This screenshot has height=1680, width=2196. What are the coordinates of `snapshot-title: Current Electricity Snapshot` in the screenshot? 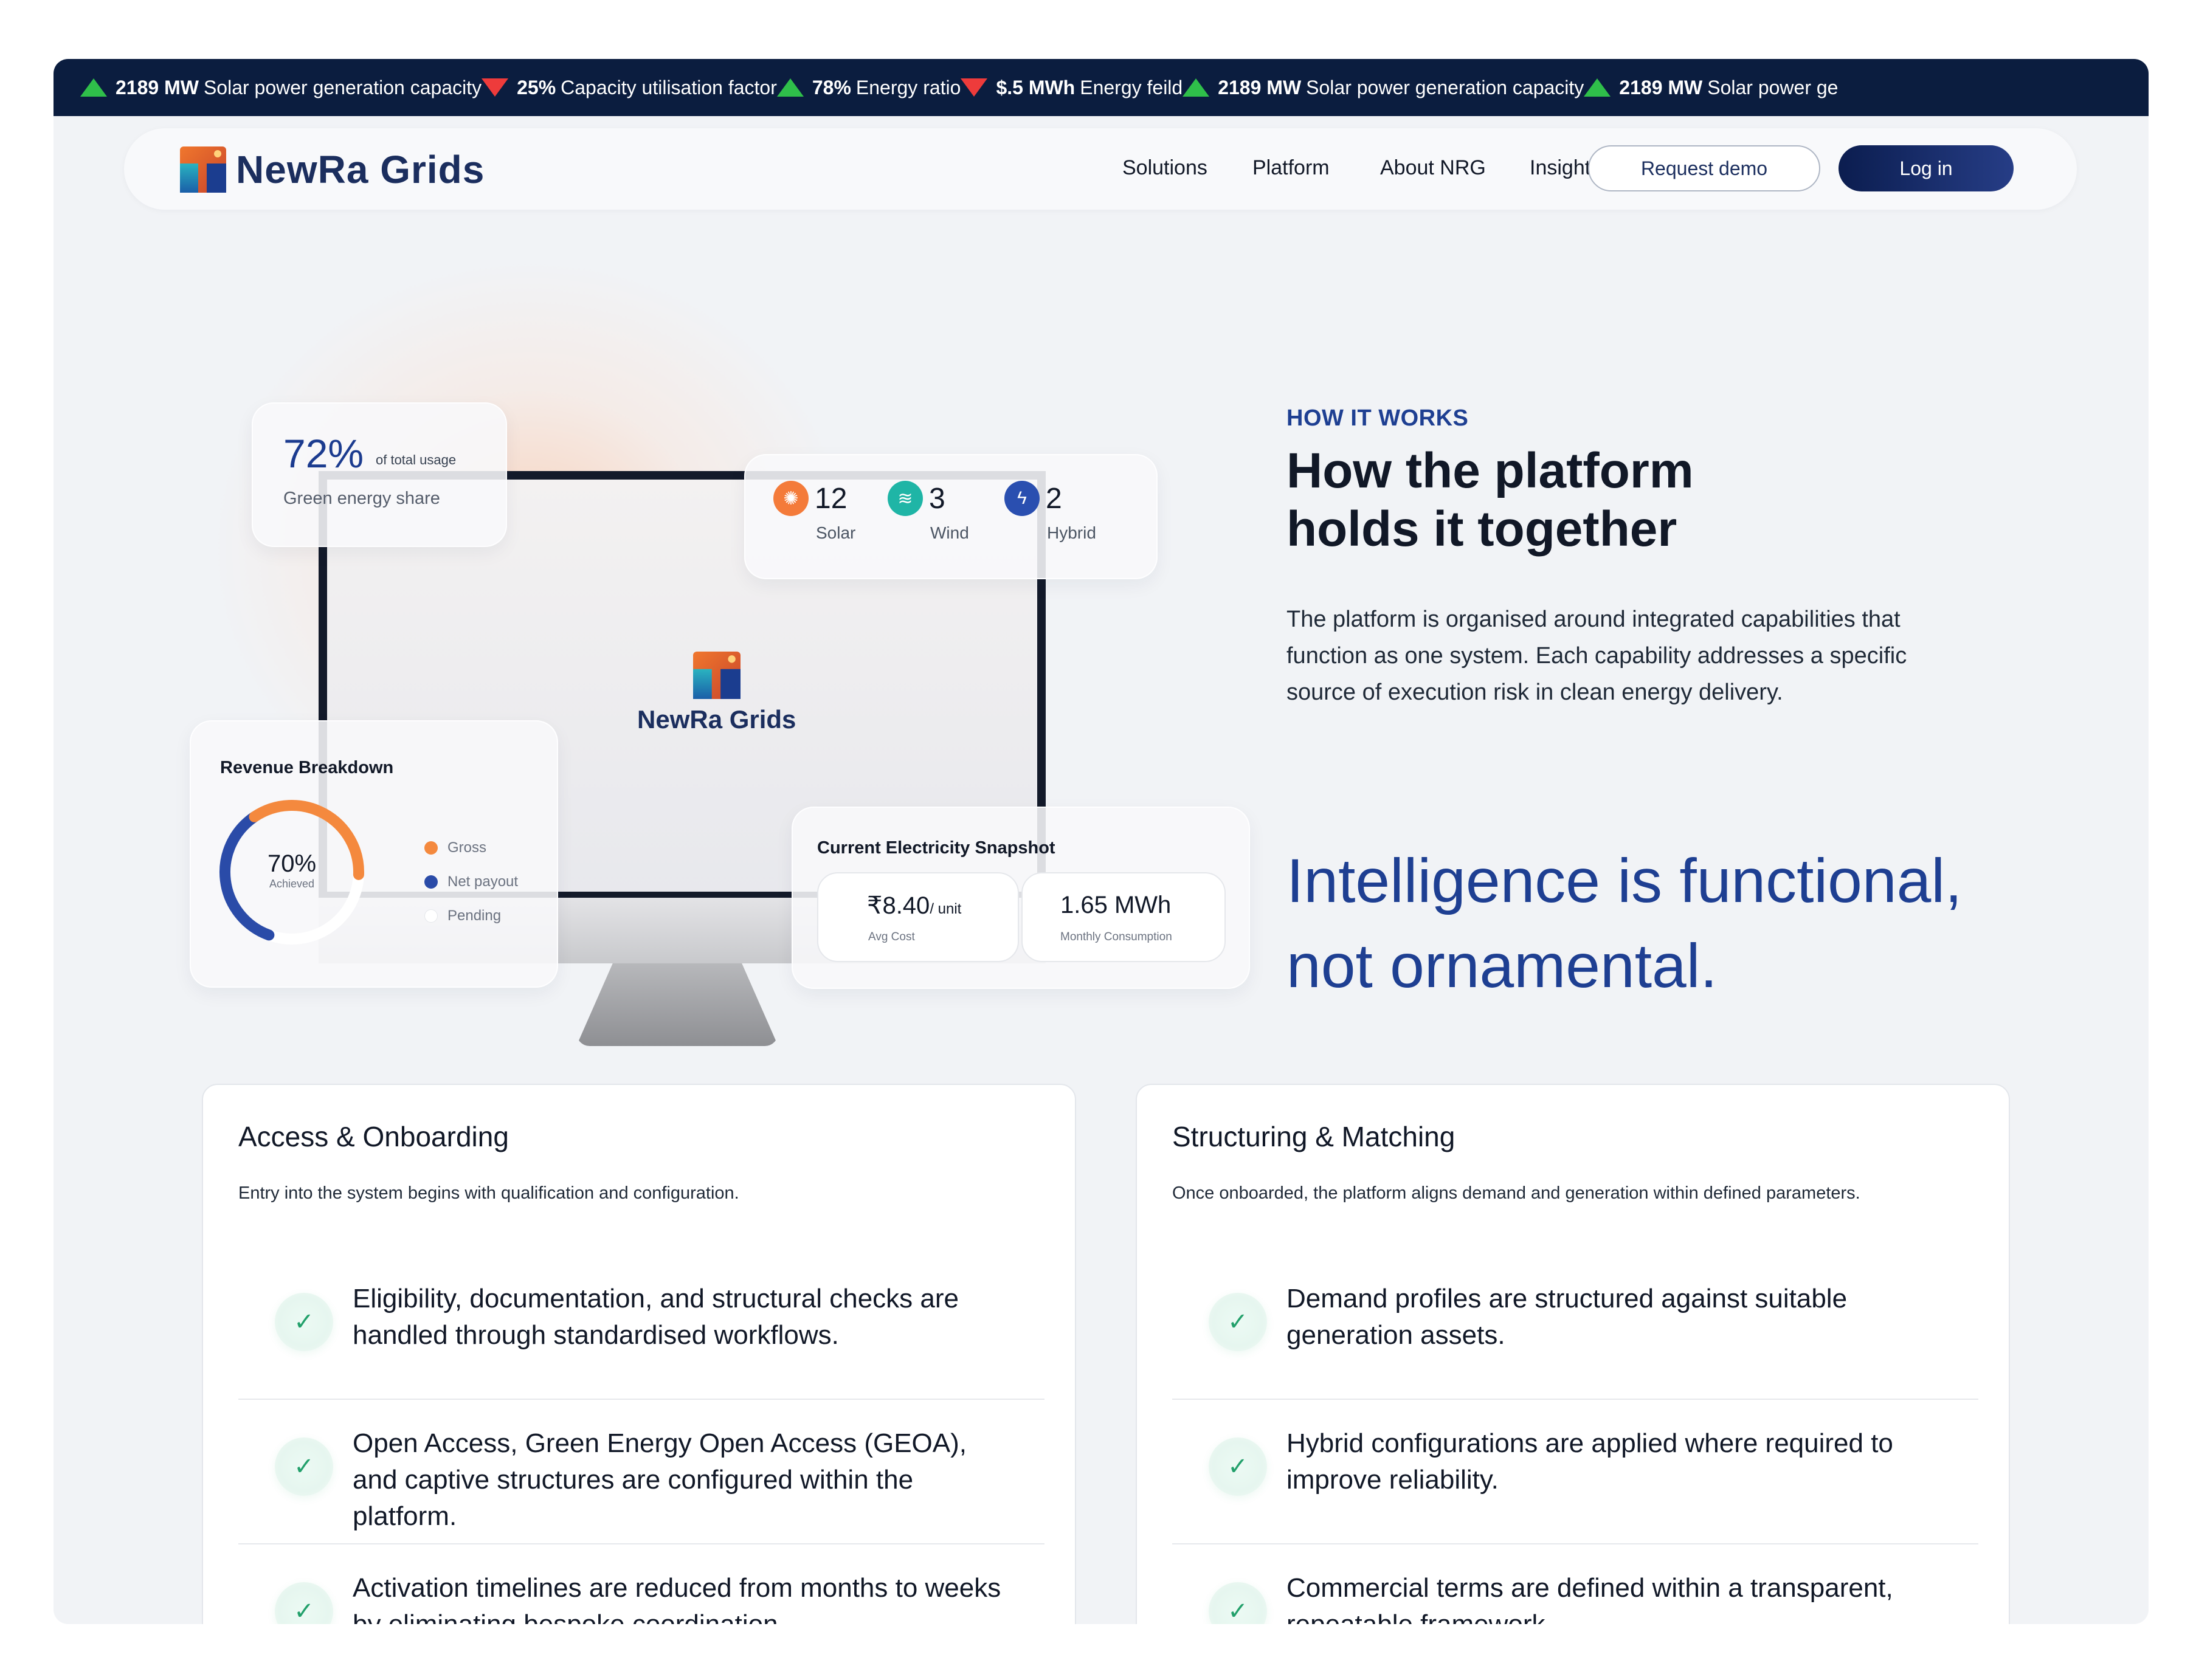 It's located at (936, 848).